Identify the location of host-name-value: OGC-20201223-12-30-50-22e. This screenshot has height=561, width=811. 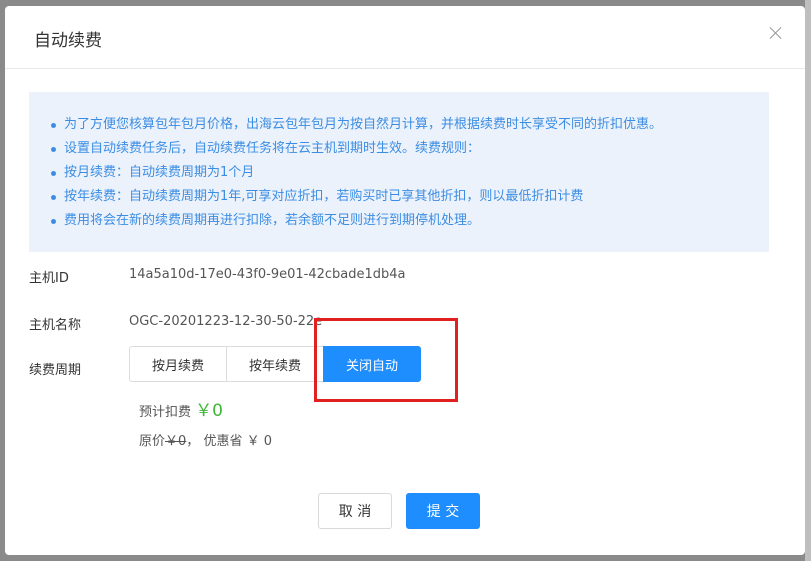
(226, 321).